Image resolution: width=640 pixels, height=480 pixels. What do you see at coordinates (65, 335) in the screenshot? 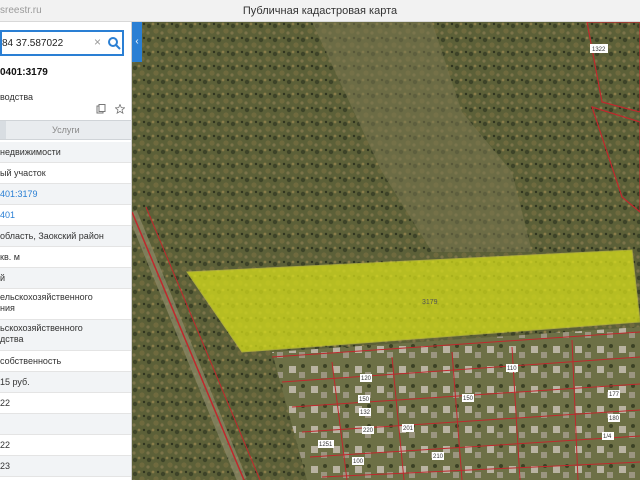
I see `list-item: ьскохозяйственного дства` at bounding box center [65, 335].